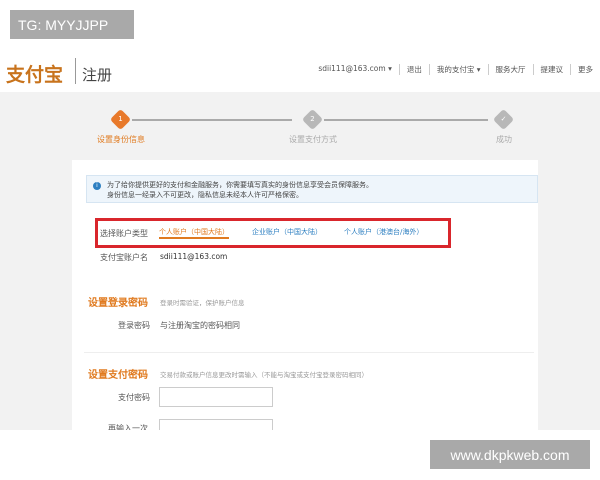 This screenshot has height=480, width=600. What do you see at coordinates (313, 139) in the screenshot?
I see `step-2-label: 设置支付方式` at bounding box center [313, 139].